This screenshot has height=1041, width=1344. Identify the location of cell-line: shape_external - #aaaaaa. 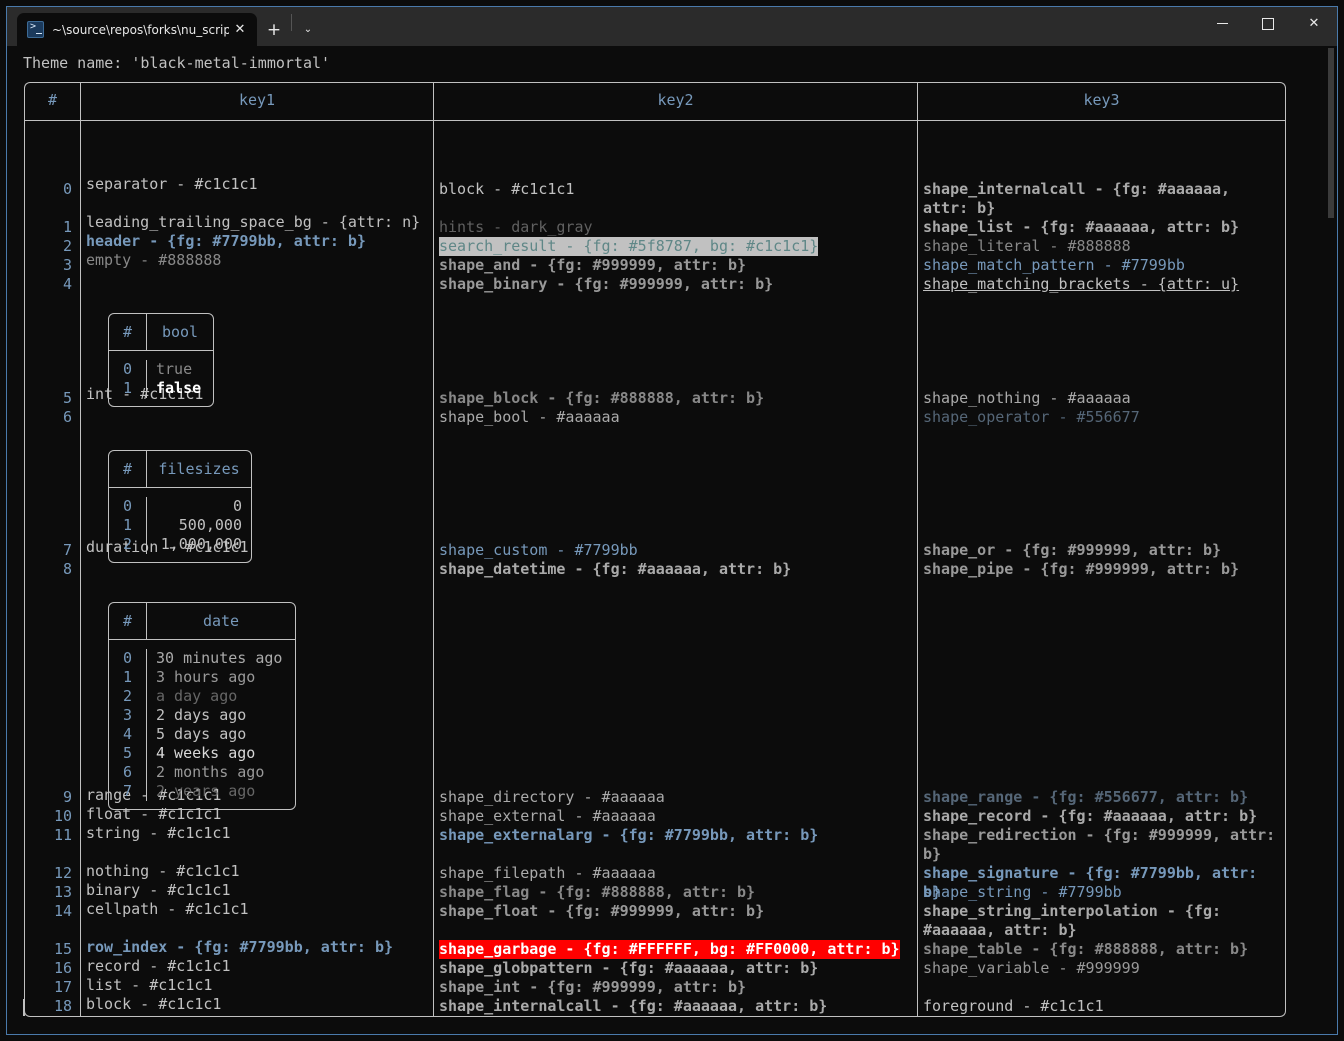
(547, 816).